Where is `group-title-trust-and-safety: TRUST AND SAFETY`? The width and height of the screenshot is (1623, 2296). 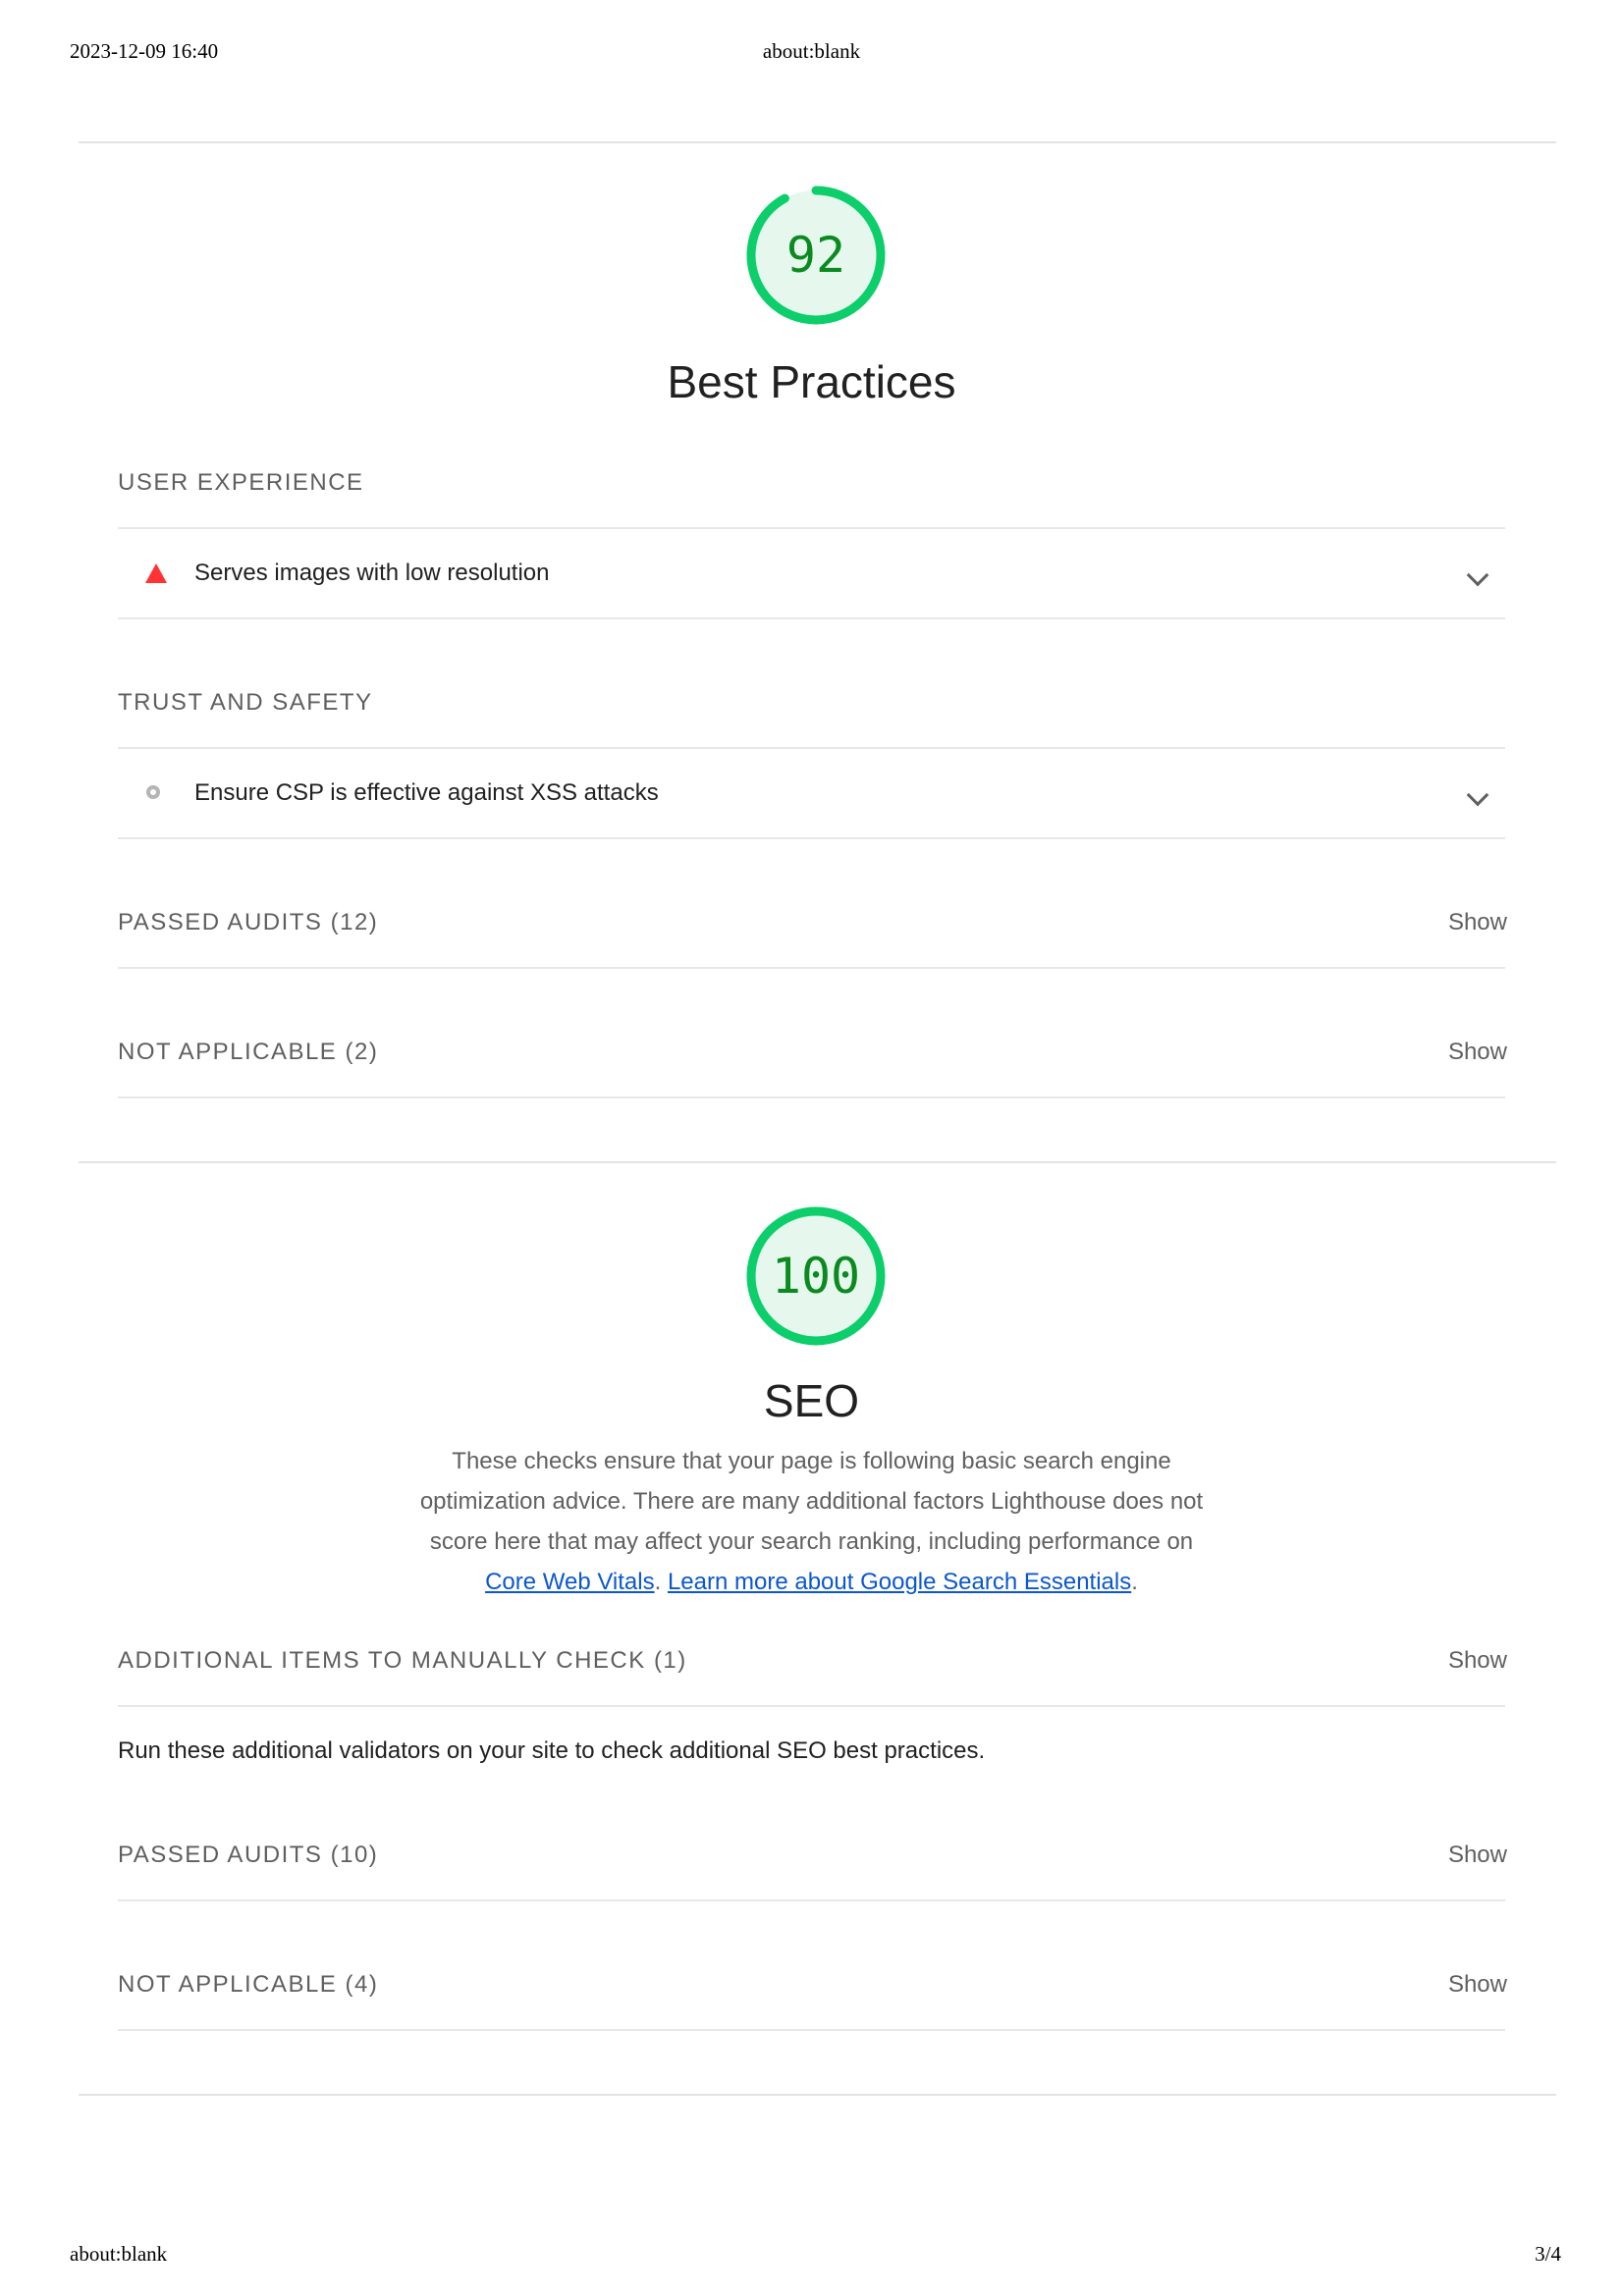
group-title-trust-and-safety: TRUST AND SAFETY is located at coordinates (245, 702).